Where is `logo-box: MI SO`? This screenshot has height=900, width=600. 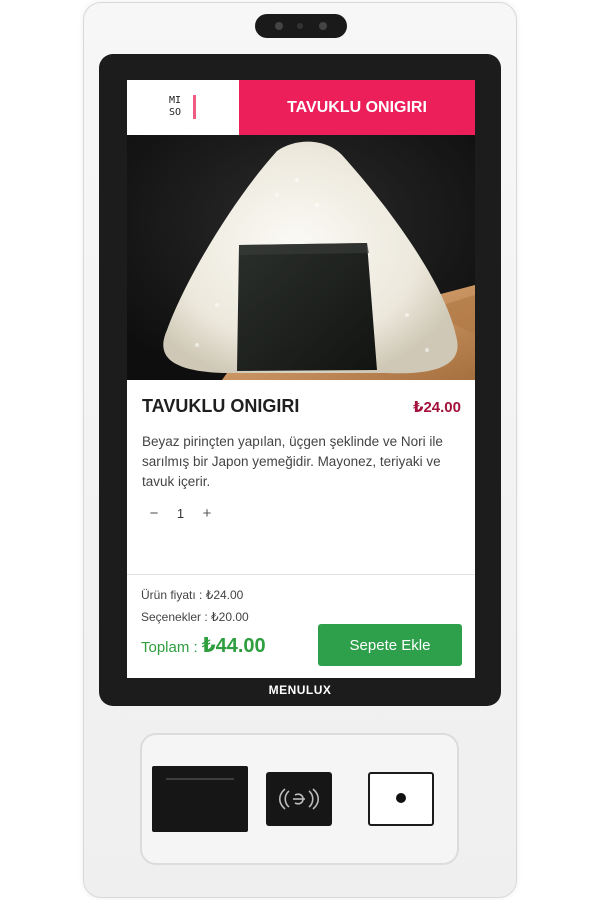
logo-box: MI SO is located at coordinates (183, 107).